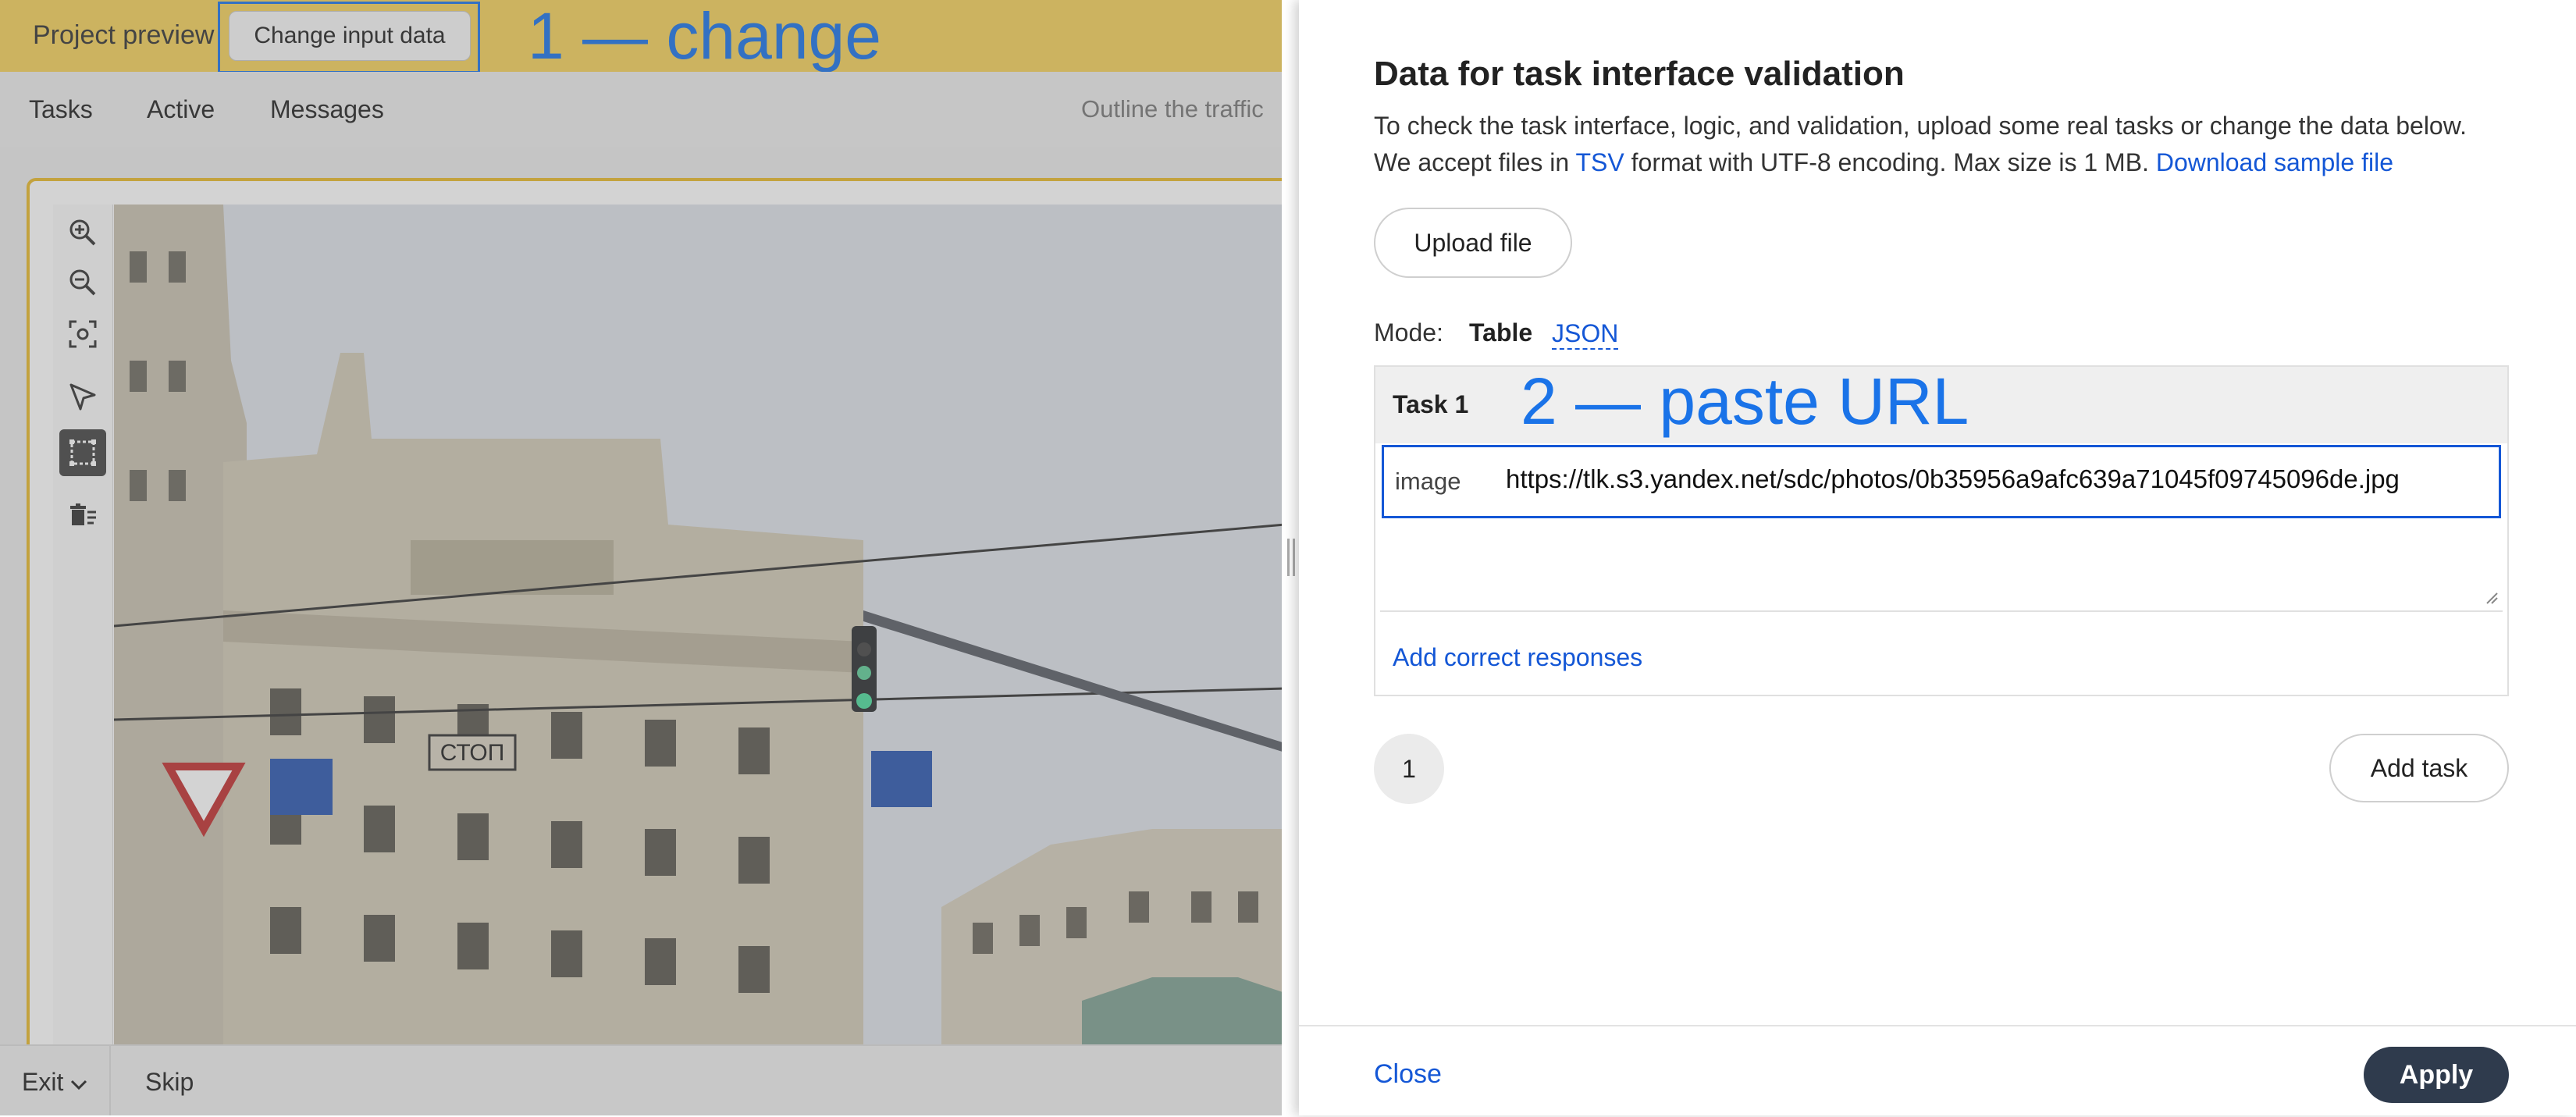  Describe the element at coordinates (54, 1083) in the screenshot. I see `exit-button: Exit` at that location.